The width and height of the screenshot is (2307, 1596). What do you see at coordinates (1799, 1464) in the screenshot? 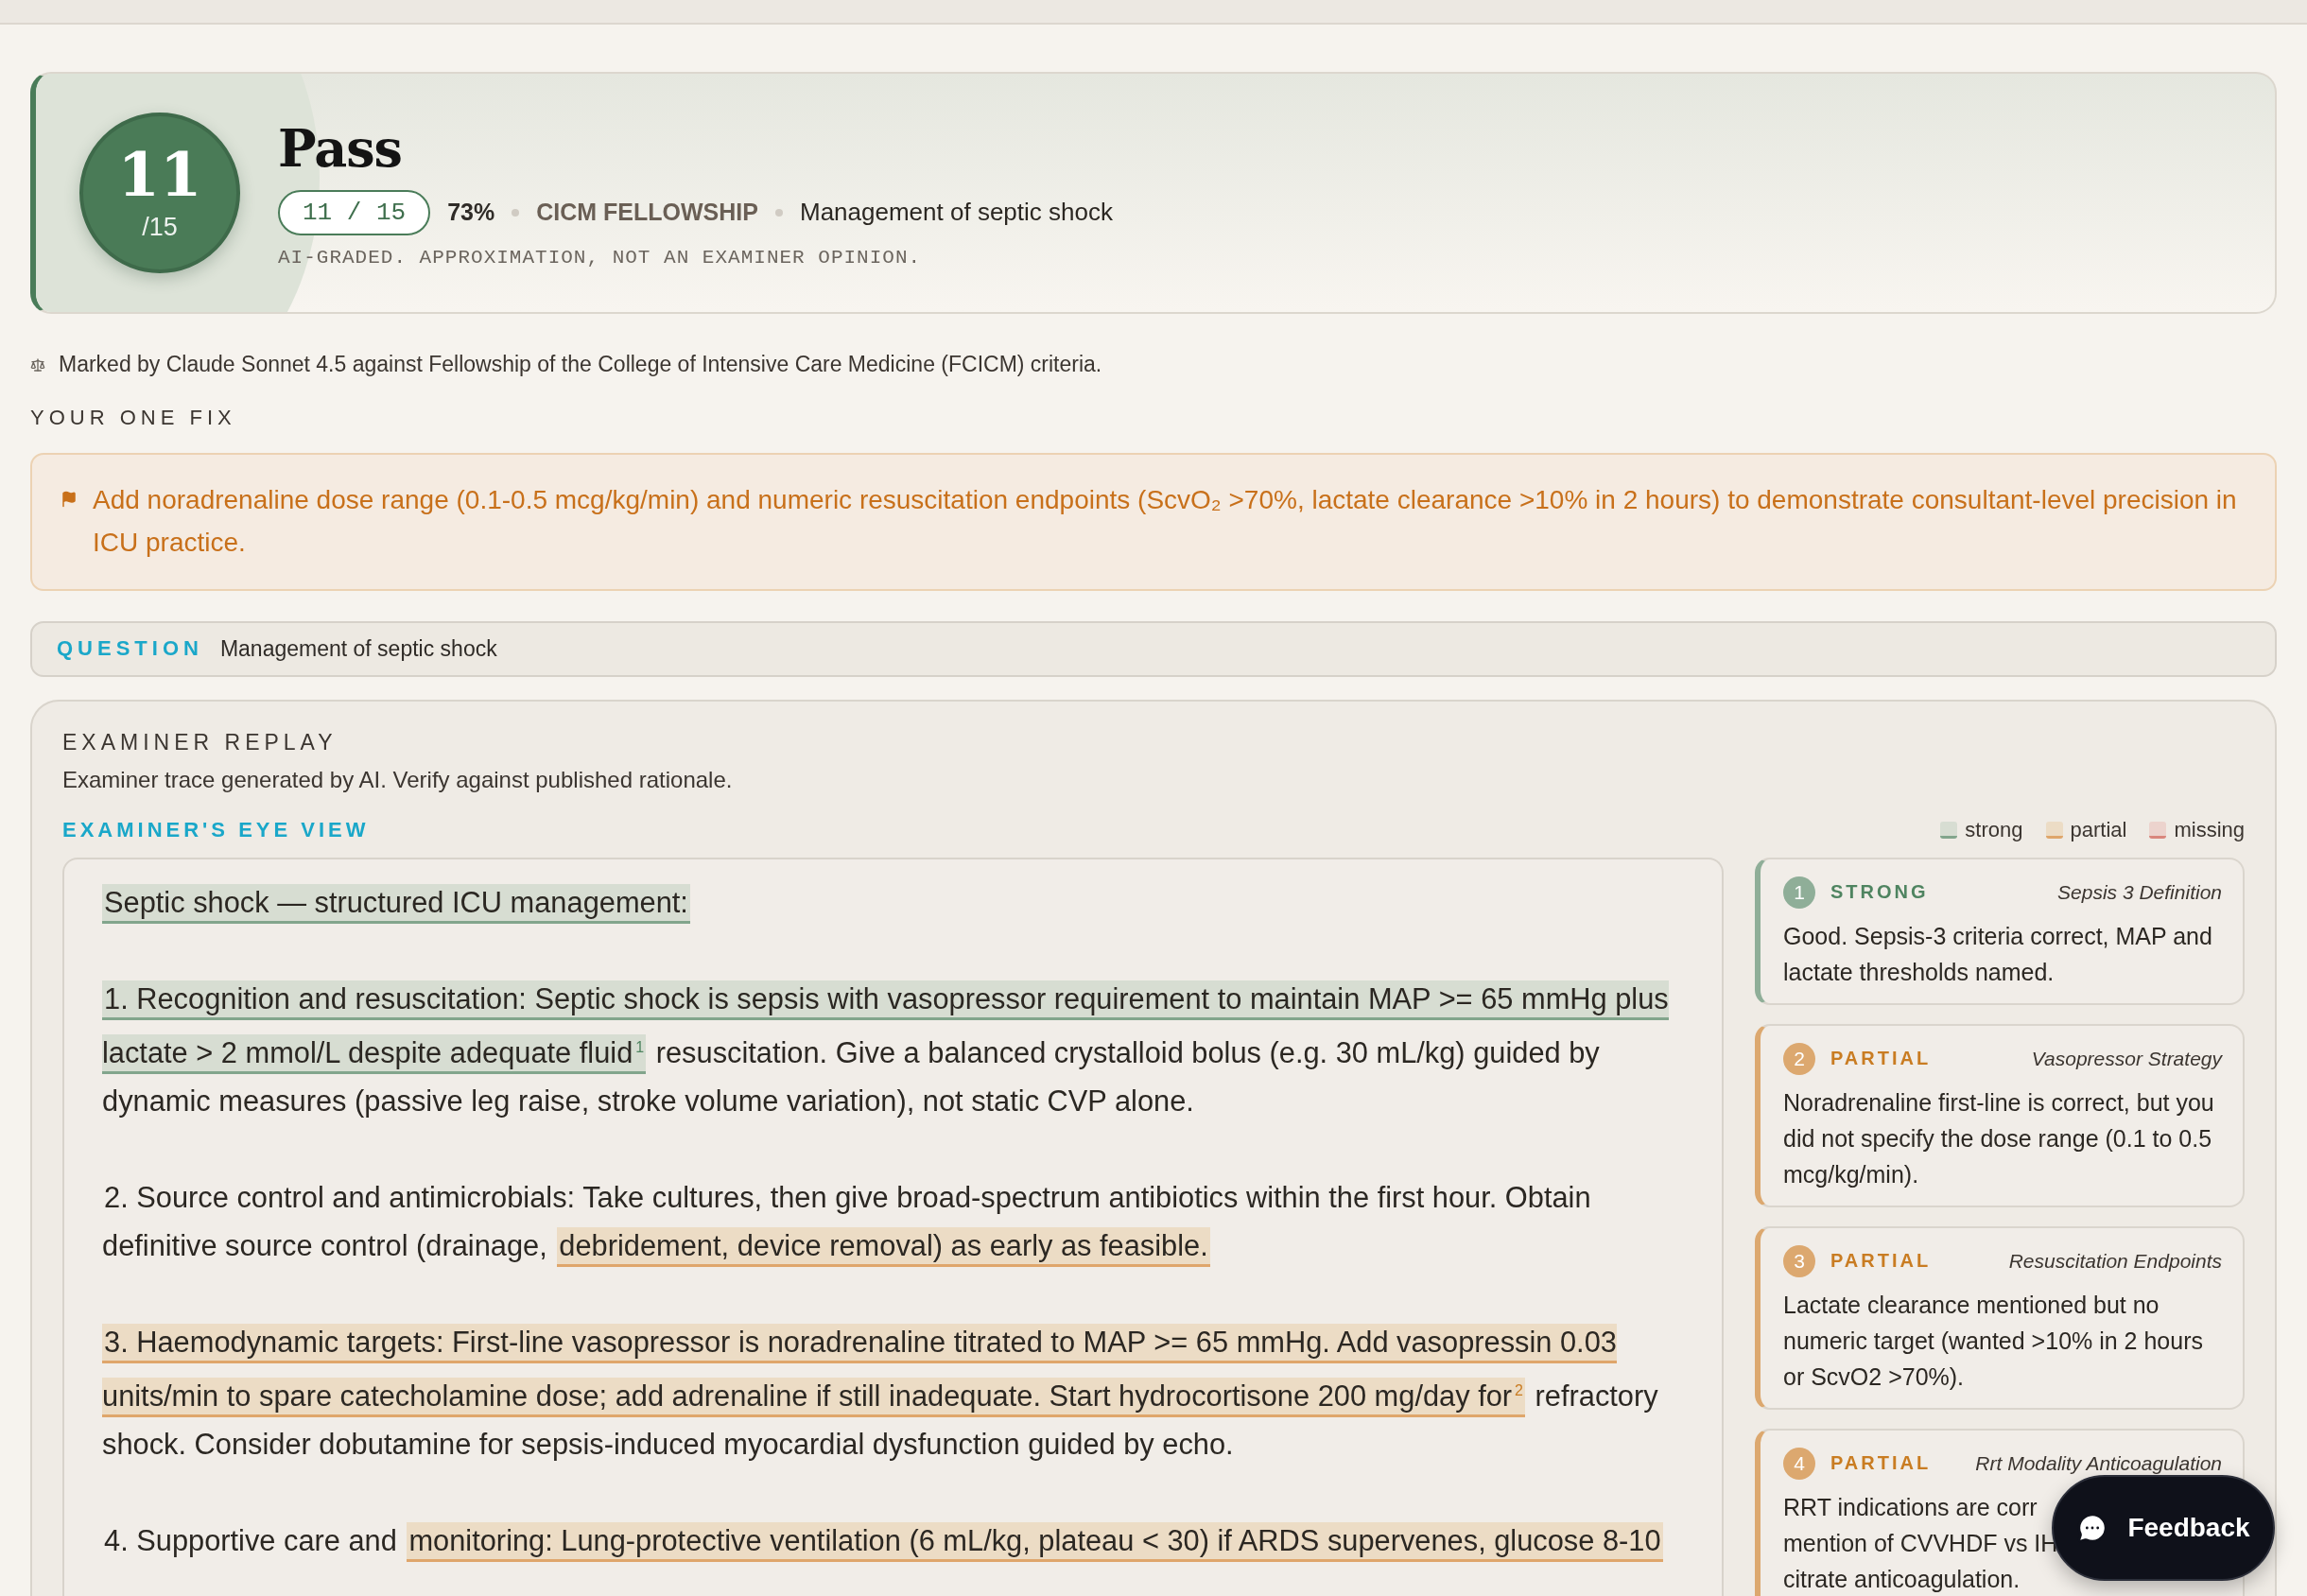
I see `number-badge: 4` at bounding box center [1799, 1464].